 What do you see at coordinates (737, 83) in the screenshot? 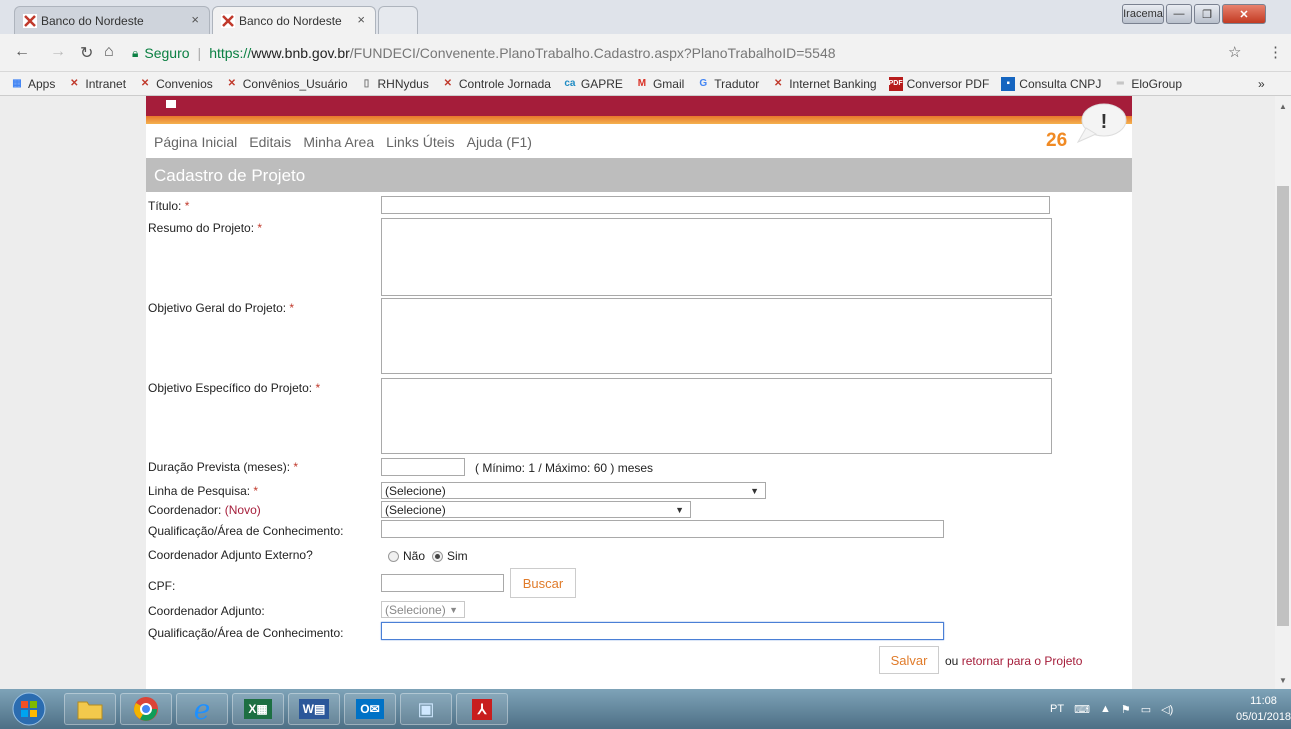
I see `bookmark-label: Tradutor` at bounding box center [737, 83].